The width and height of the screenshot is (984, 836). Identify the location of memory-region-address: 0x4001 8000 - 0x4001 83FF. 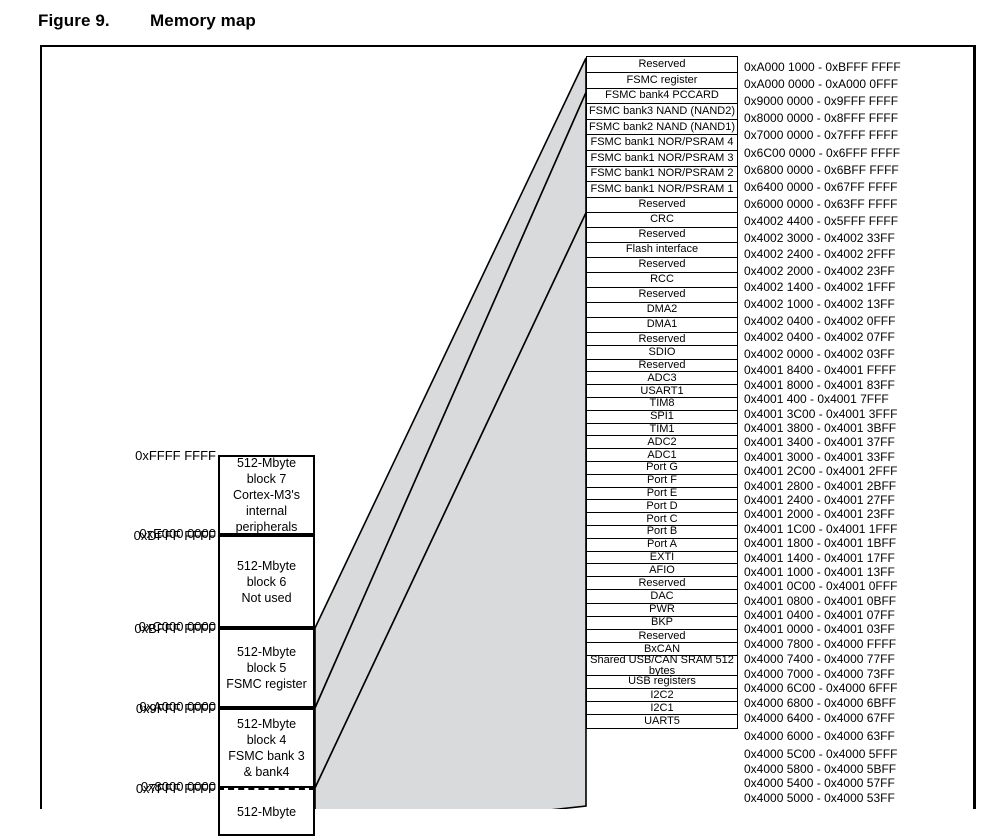
(819, 384).